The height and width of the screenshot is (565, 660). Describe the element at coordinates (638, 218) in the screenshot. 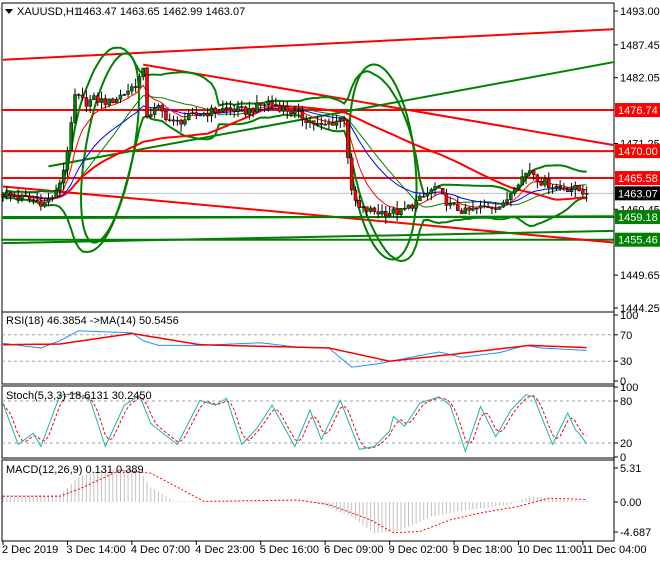

I see `level-tag-label: 1459.18` at that location.